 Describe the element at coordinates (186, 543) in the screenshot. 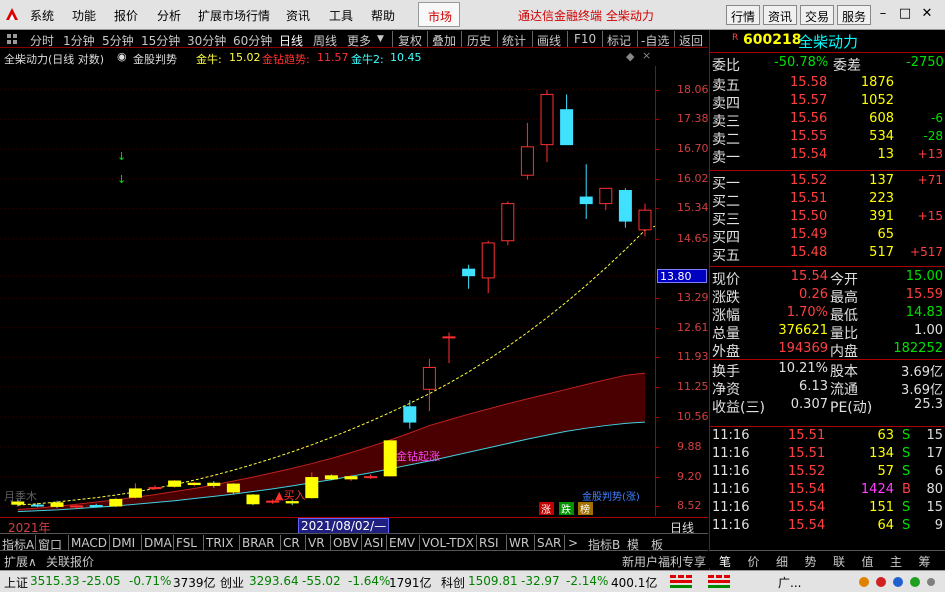

I see `tab-5: FSL` at that location.